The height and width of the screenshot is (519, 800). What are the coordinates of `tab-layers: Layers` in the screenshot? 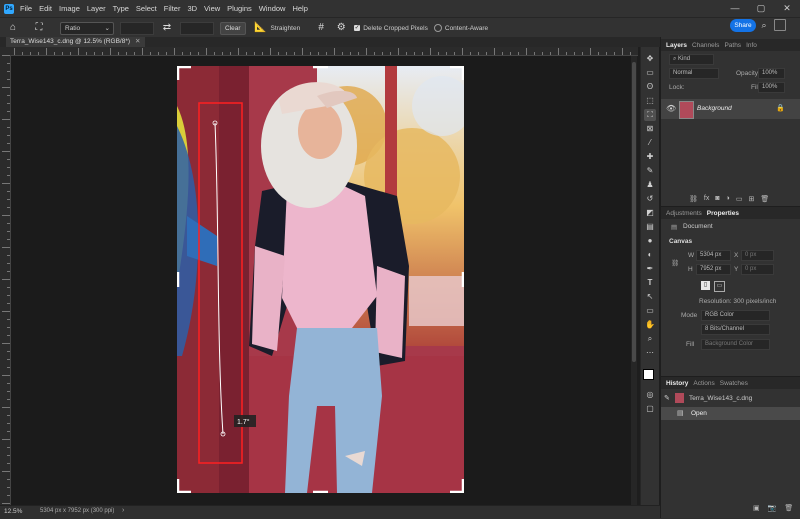 It's located at (676, 45).